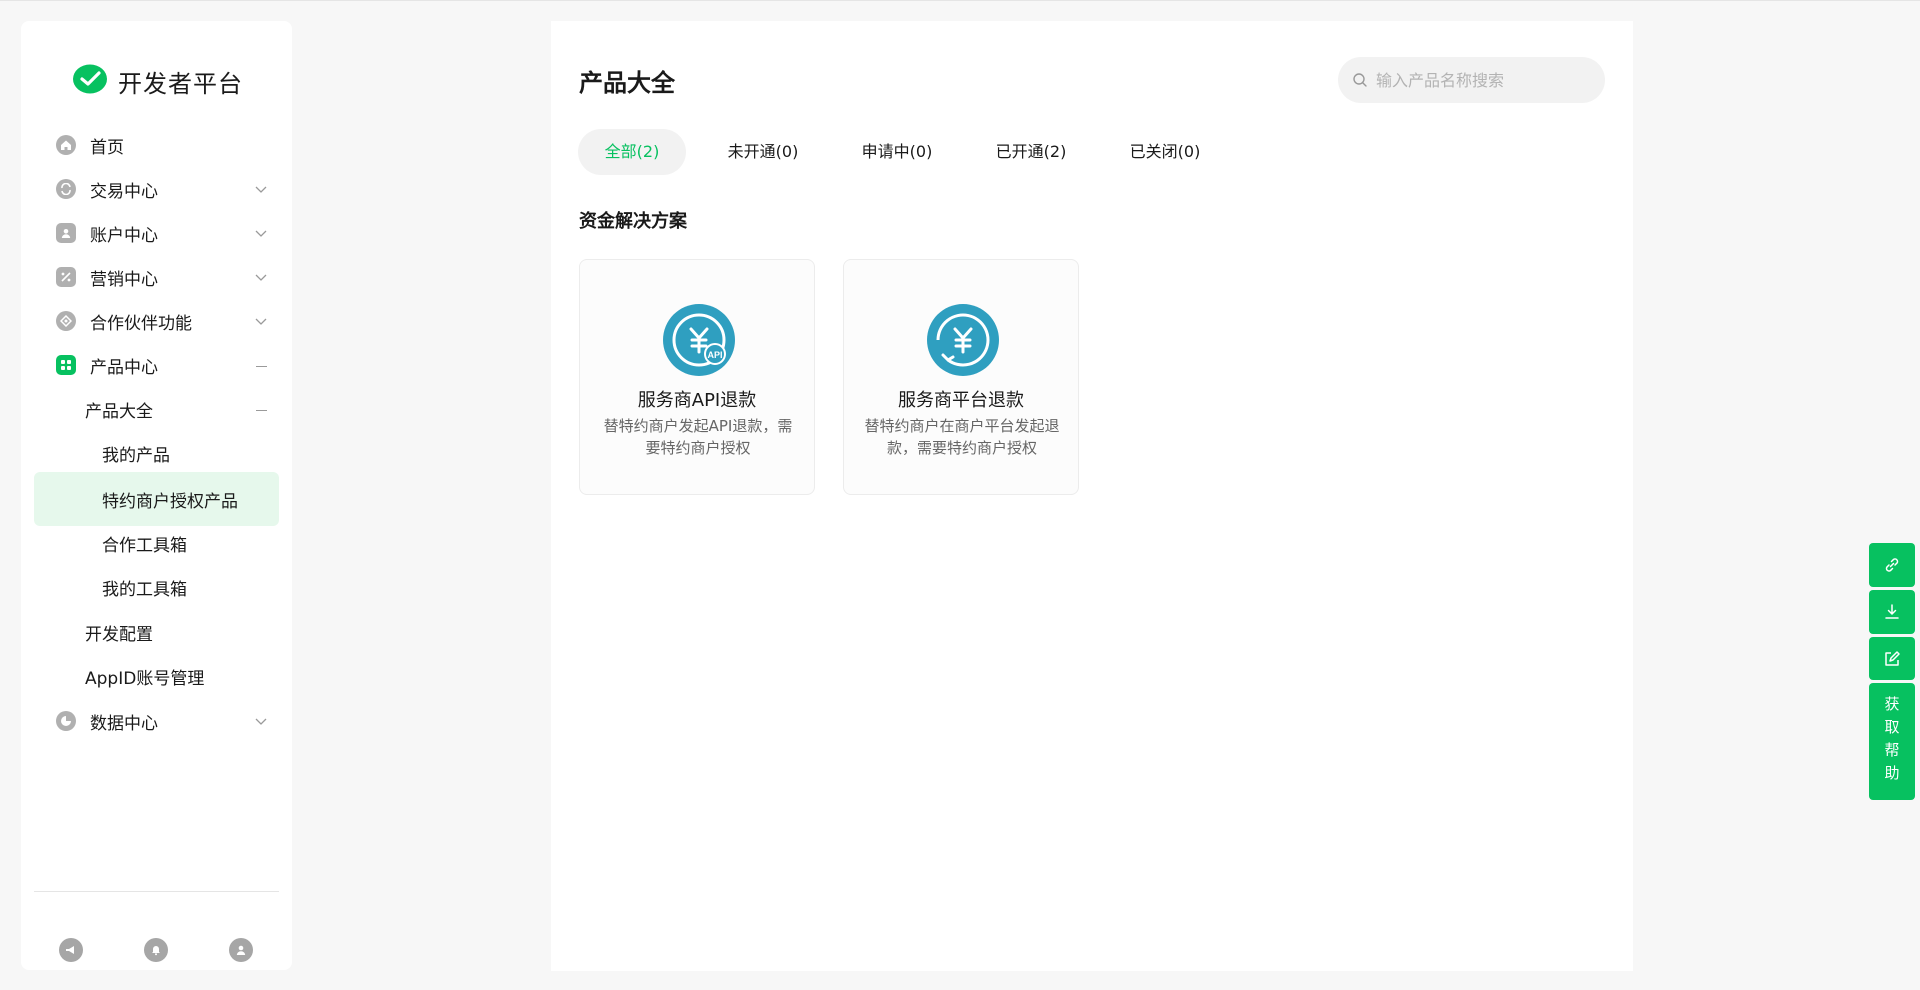 The height and width of the screenshot is (990, 1920). I want to click on yuan-refund-icon, so click(963, 340).